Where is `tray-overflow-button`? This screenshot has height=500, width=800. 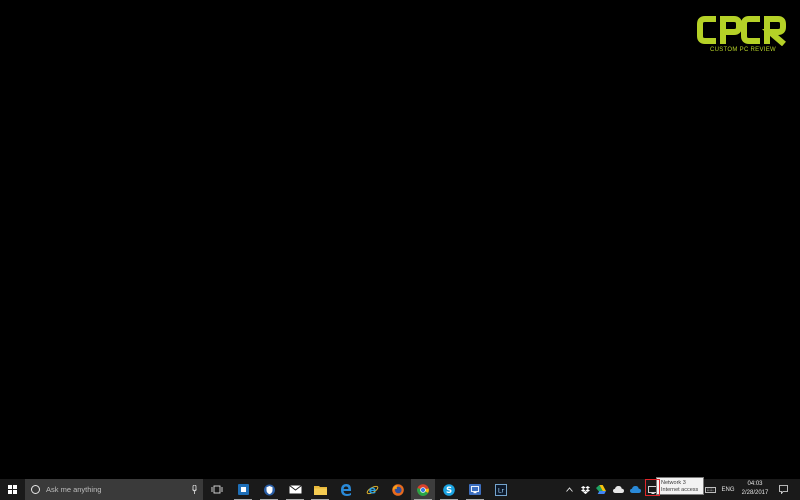 tray-overflow-button is located at coordinates (569, 489).